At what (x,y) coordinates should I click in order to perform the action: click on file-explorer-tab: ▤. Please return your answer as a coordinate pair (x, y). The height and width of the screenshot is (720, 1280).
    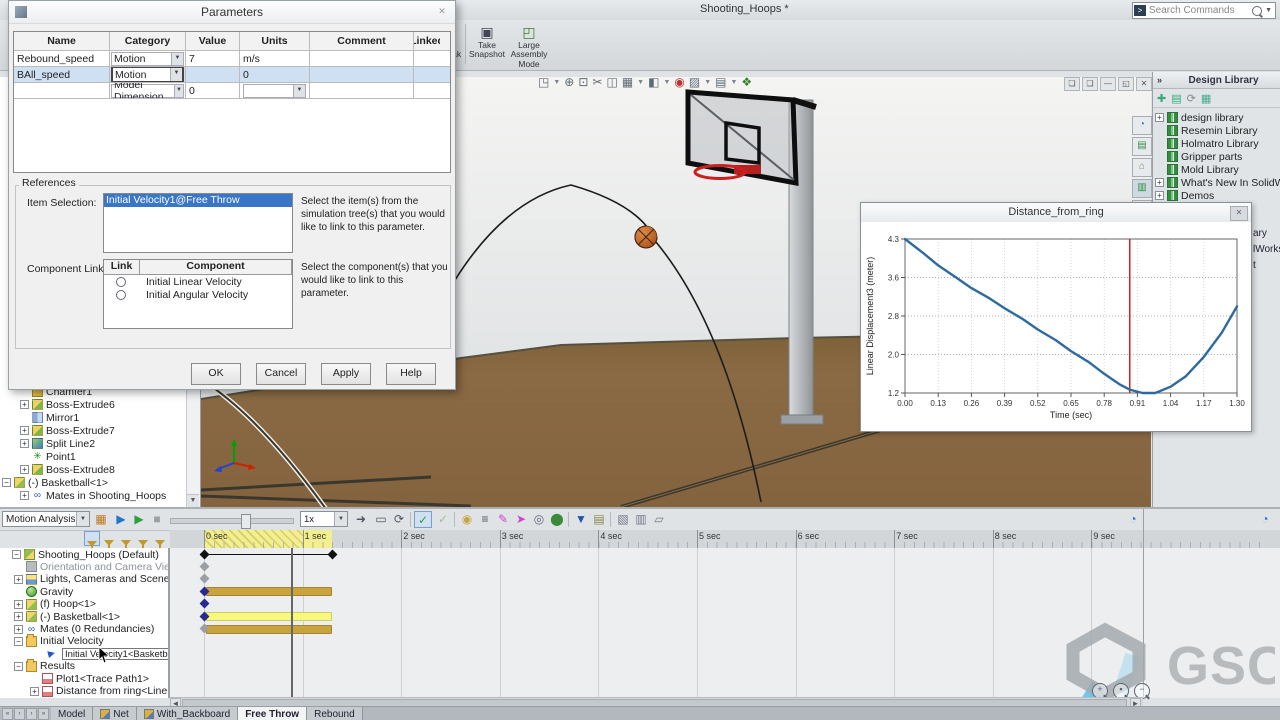
    Looking at the image, I should click on (1142, 146).